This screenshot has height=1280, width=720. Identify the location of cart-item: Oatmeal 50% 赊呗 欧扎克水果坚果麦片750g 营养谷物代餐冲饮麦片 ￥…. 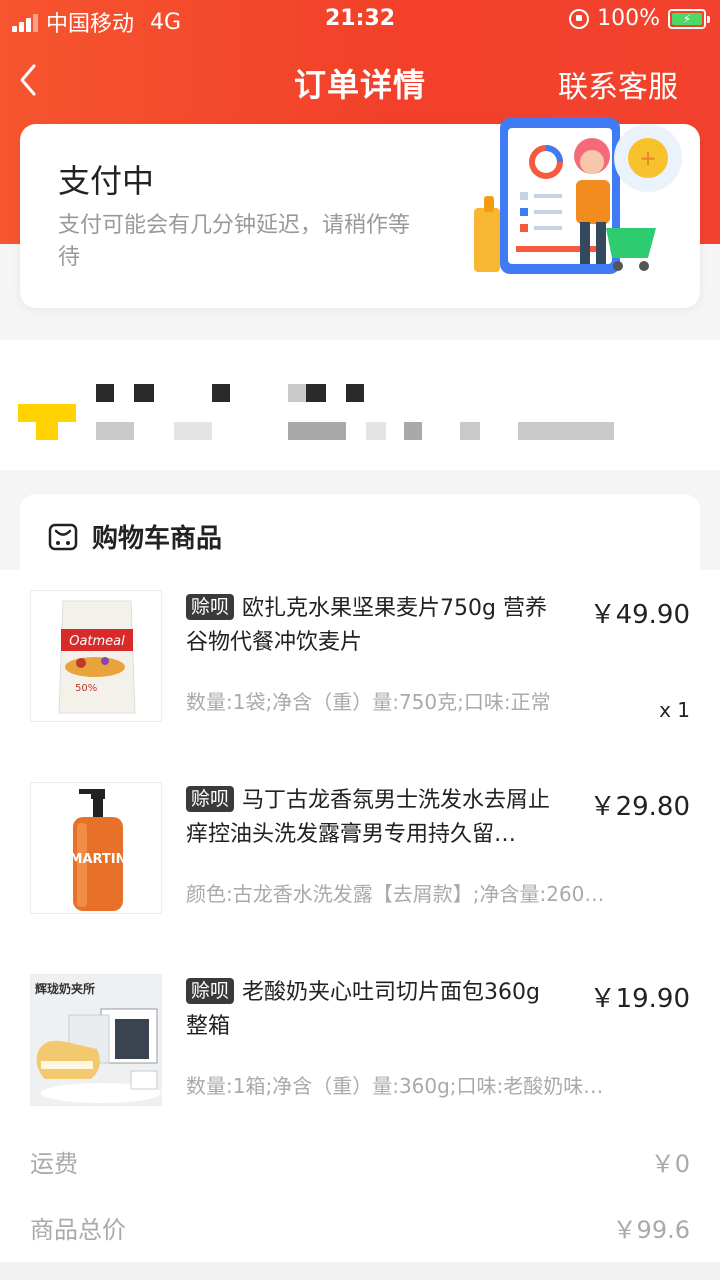
(360, 655).